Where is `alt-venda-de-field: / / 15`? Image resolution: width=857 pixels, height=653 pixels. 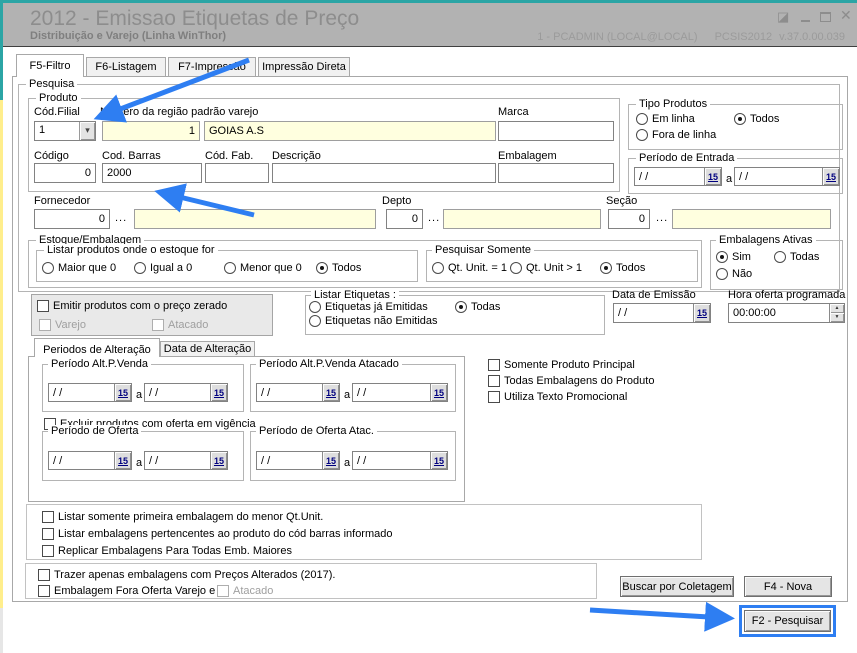 alt-venda-de-field: / / 15 is located at coordinates (90, 392).